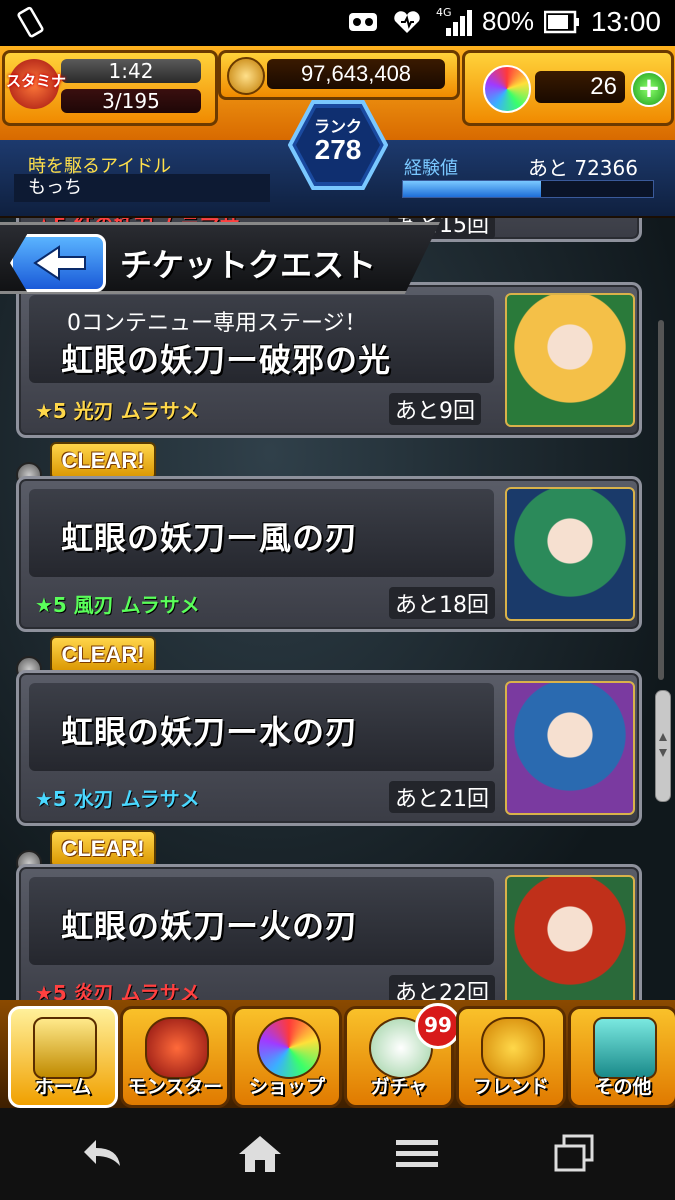 This screenshot has width=675, height=1200. Describe the element at coordinates (286, 1087) in the screenshot. I see `nav-label: ショップ` at that location.